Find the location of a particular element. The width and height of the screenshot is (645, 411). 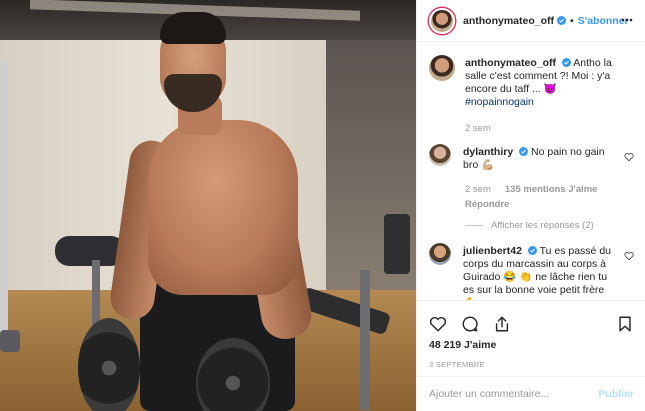

post-header: anthonymateo_off • S'abonner is located at coordinates (531, 21).